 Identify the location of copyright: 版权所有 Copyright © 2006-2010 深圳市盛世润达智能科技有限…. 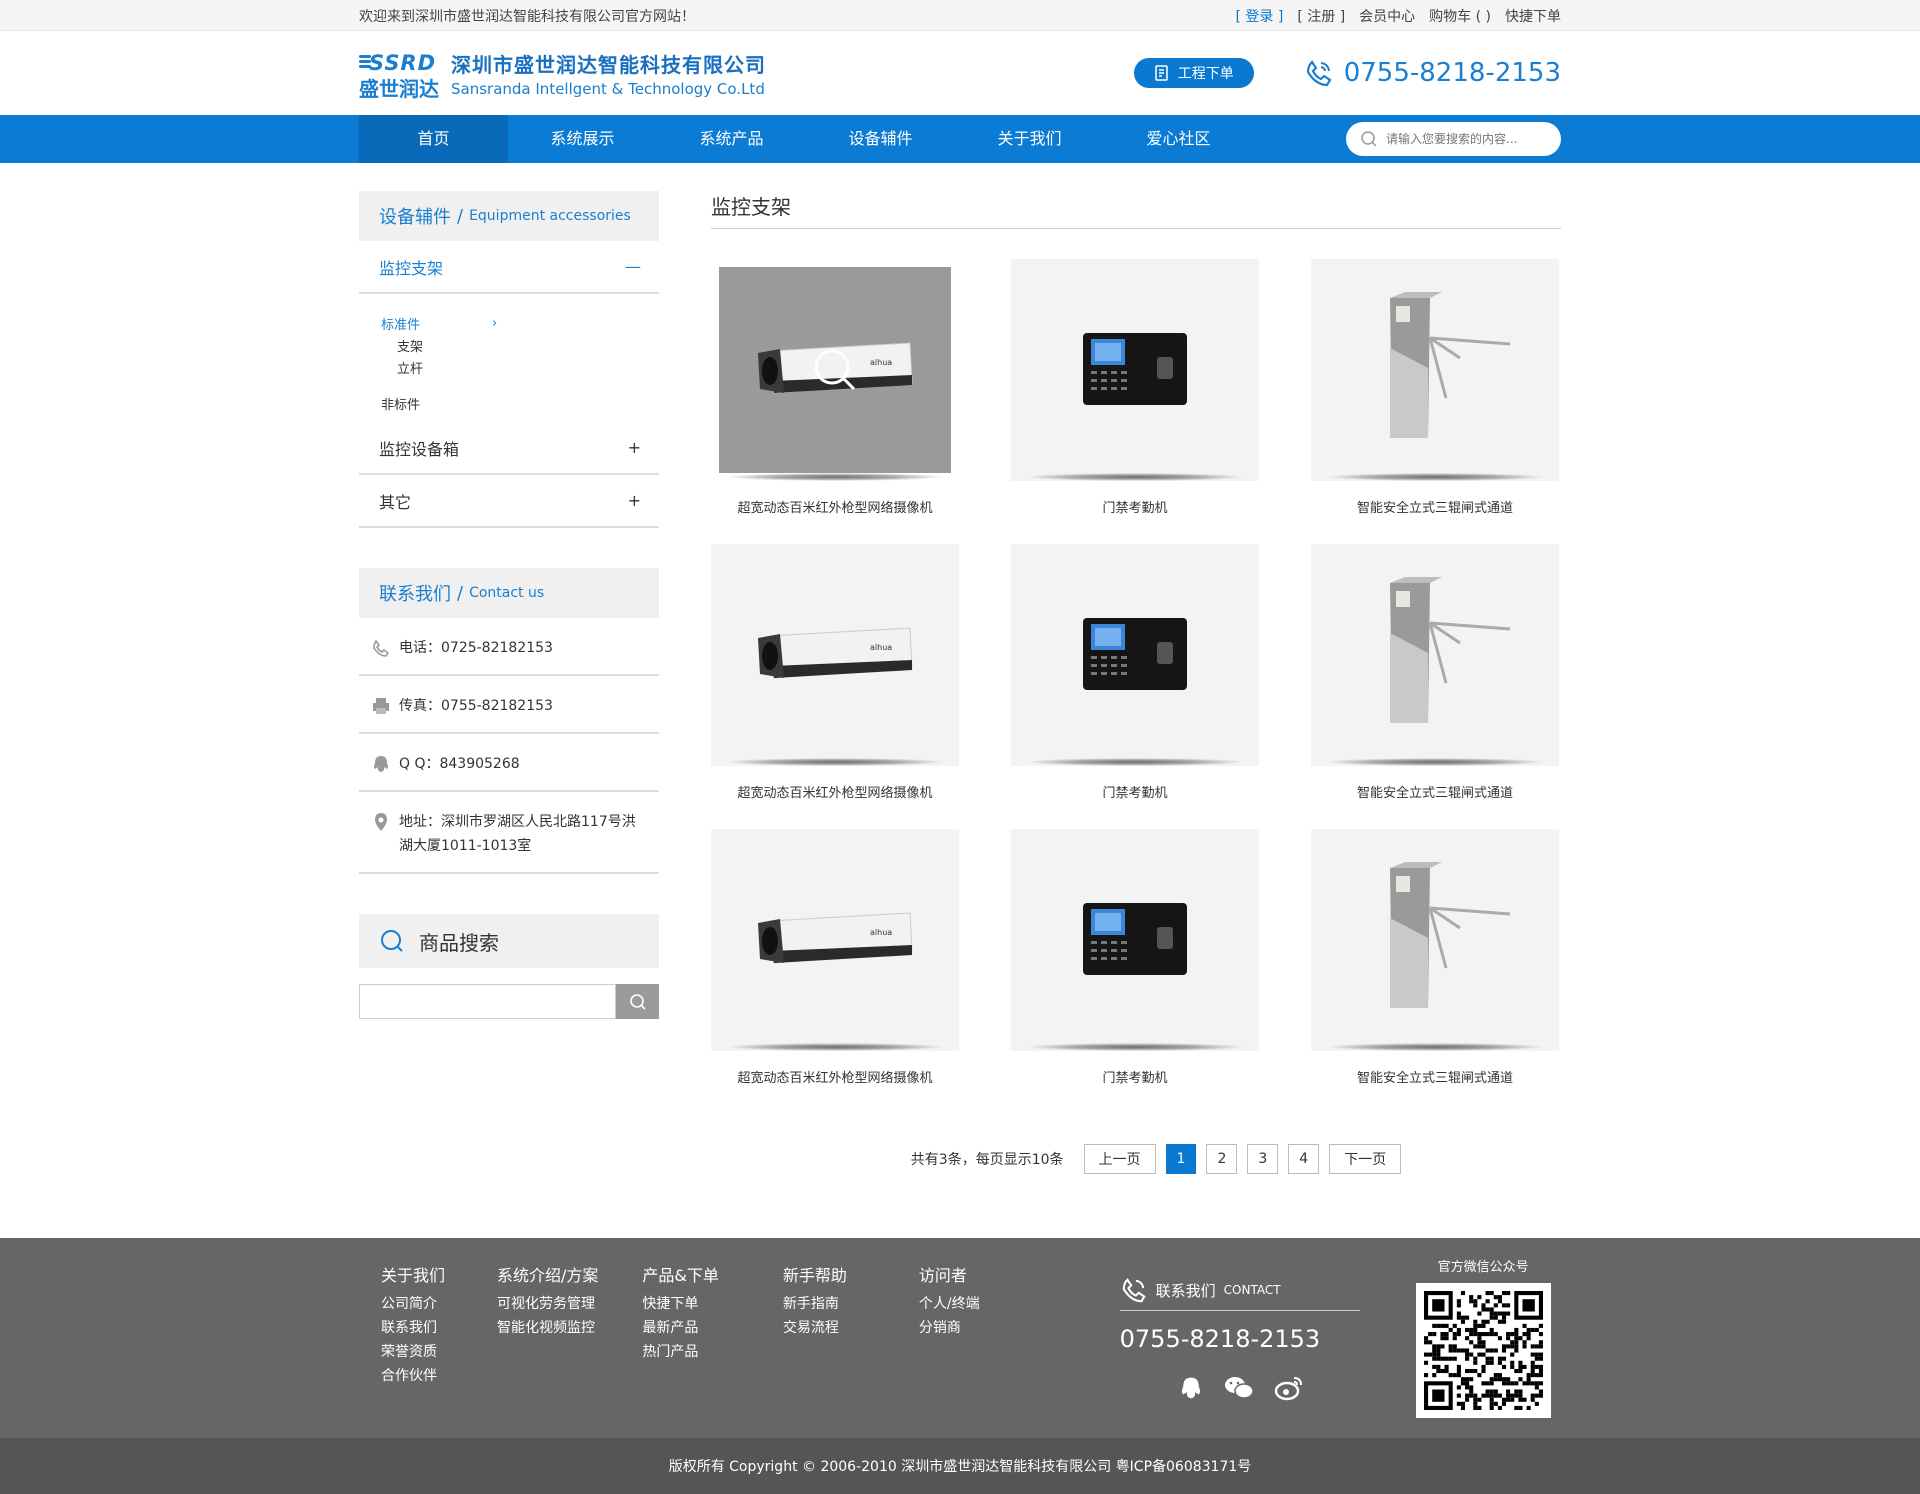
(960, 1466).